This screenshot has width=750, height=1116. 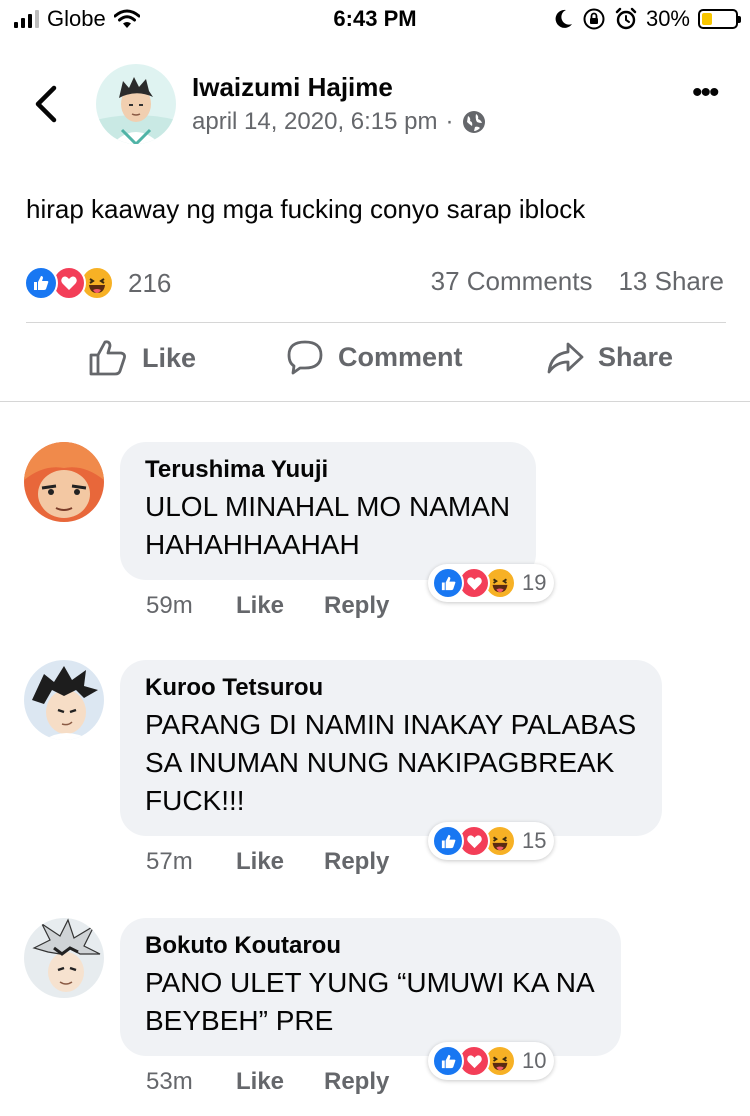 What do you see at coordinates (376, 322) in the screenshot?
I see `divider` at bounding box center [376, 322].